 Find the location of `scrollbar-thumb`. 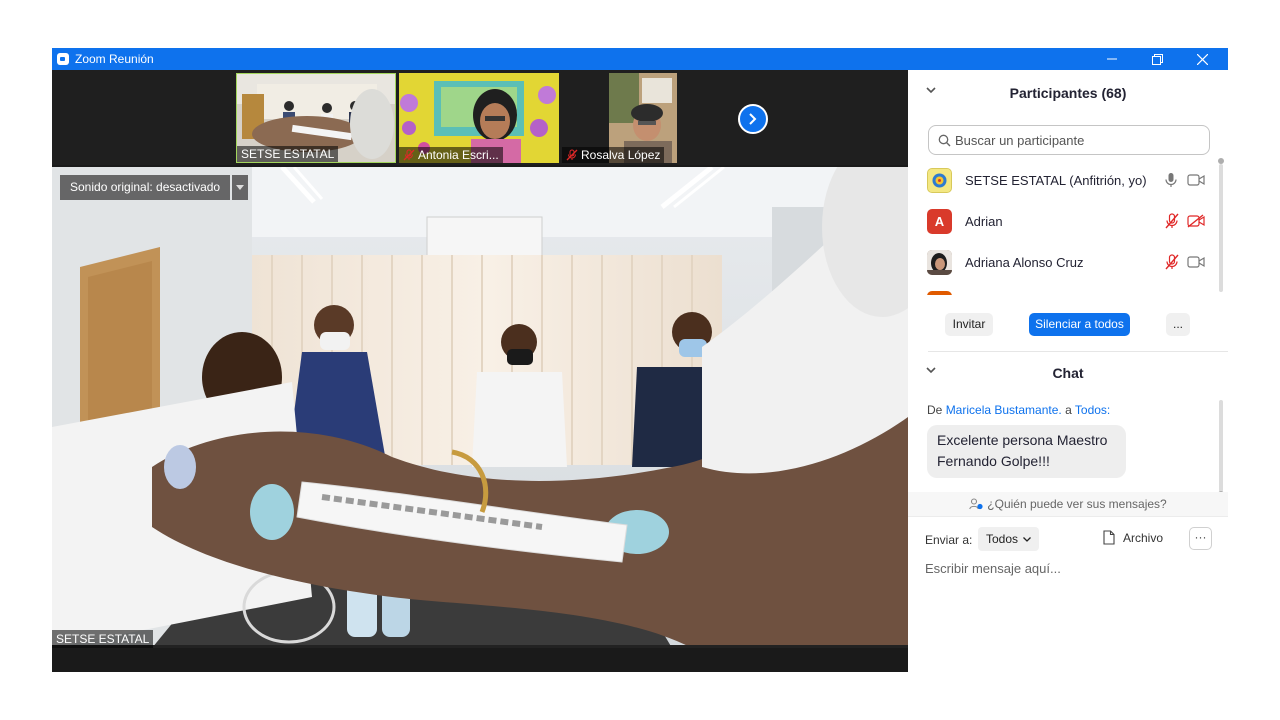

scrollbar-thumb is located at coordinates (1221, 161).